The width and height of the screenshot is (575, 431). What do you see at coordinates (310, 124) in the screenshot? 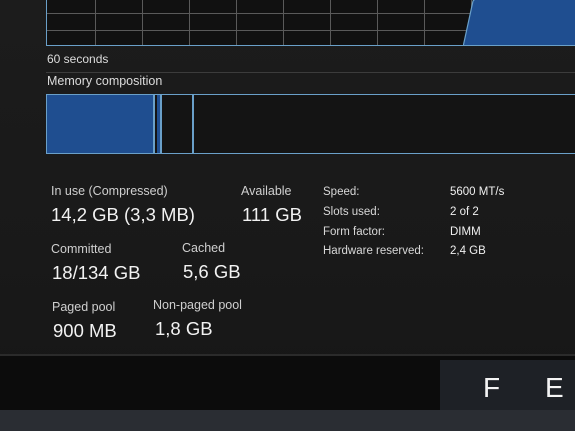
I see `memory-composition-bar` at bounding box center [310, 124].